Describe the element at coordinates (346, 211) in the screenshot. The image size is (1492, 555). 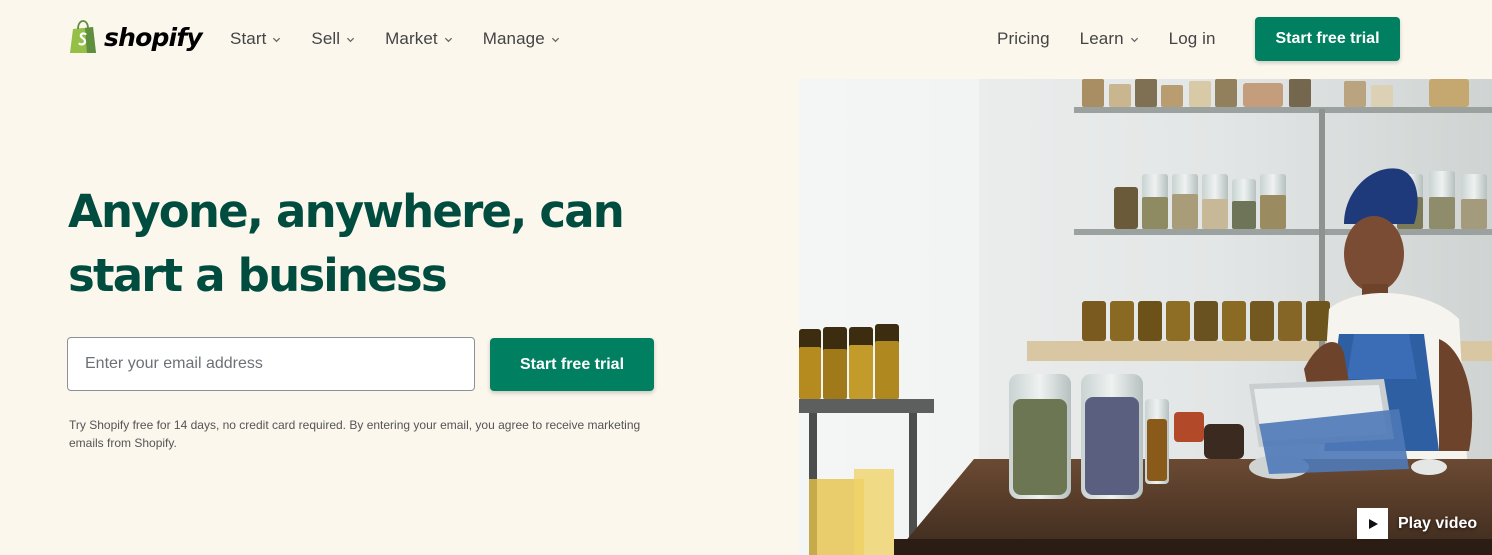
I see `headline-line-1: Anyone, anywhere, can` at that location.